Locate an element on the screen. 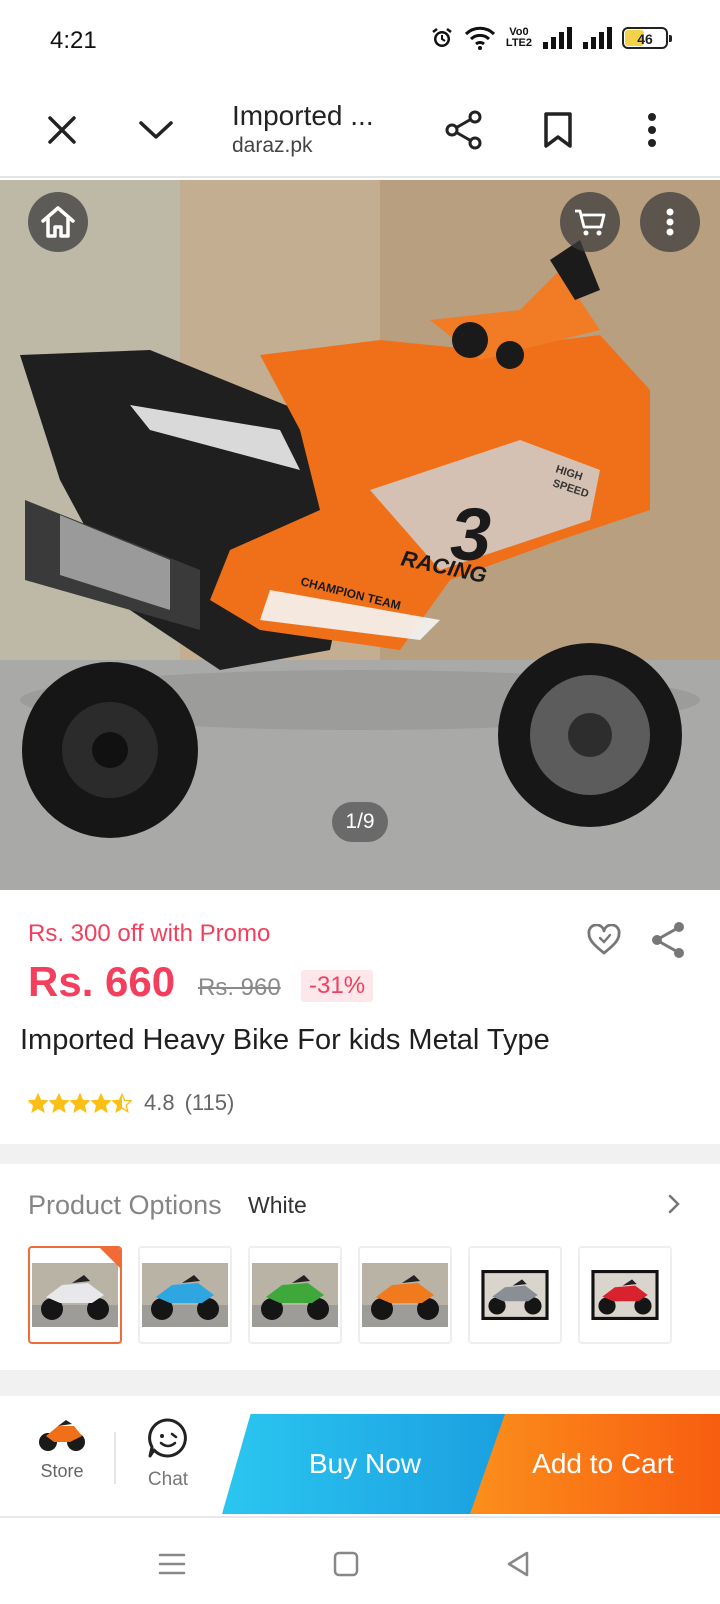 The width and height of the screenshot is (720, 1604). battery-tip is located at coordinates (670, 38).